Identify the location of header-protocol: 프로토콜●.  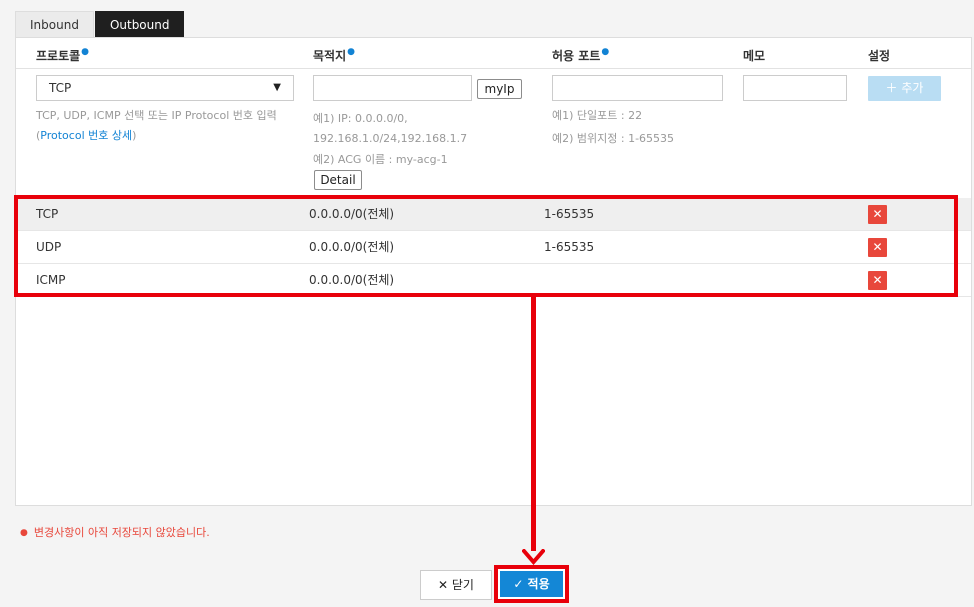
(63, 55).